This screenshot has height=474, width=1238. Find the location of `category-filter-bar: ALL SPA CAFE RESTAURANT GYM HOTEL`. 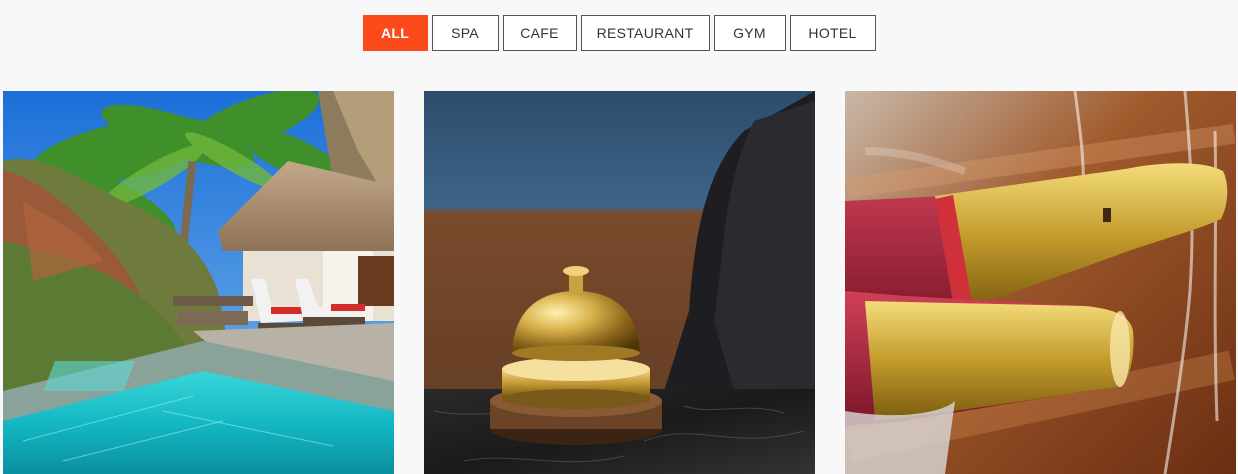

category-filter-bar: ALL SPA CAFE RESTAURANT GYM HOTEL is located at coordinates (619, 33).